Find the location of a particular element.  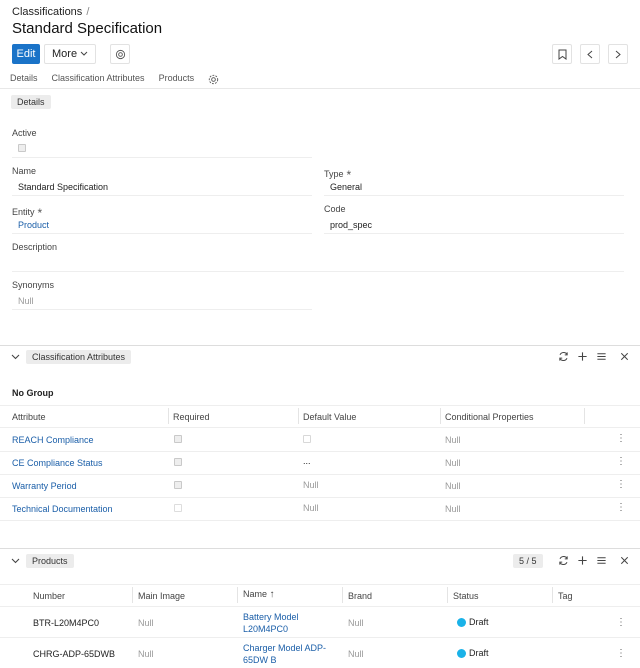

column-main-image: Main Image is located at coordinates (161, 596).